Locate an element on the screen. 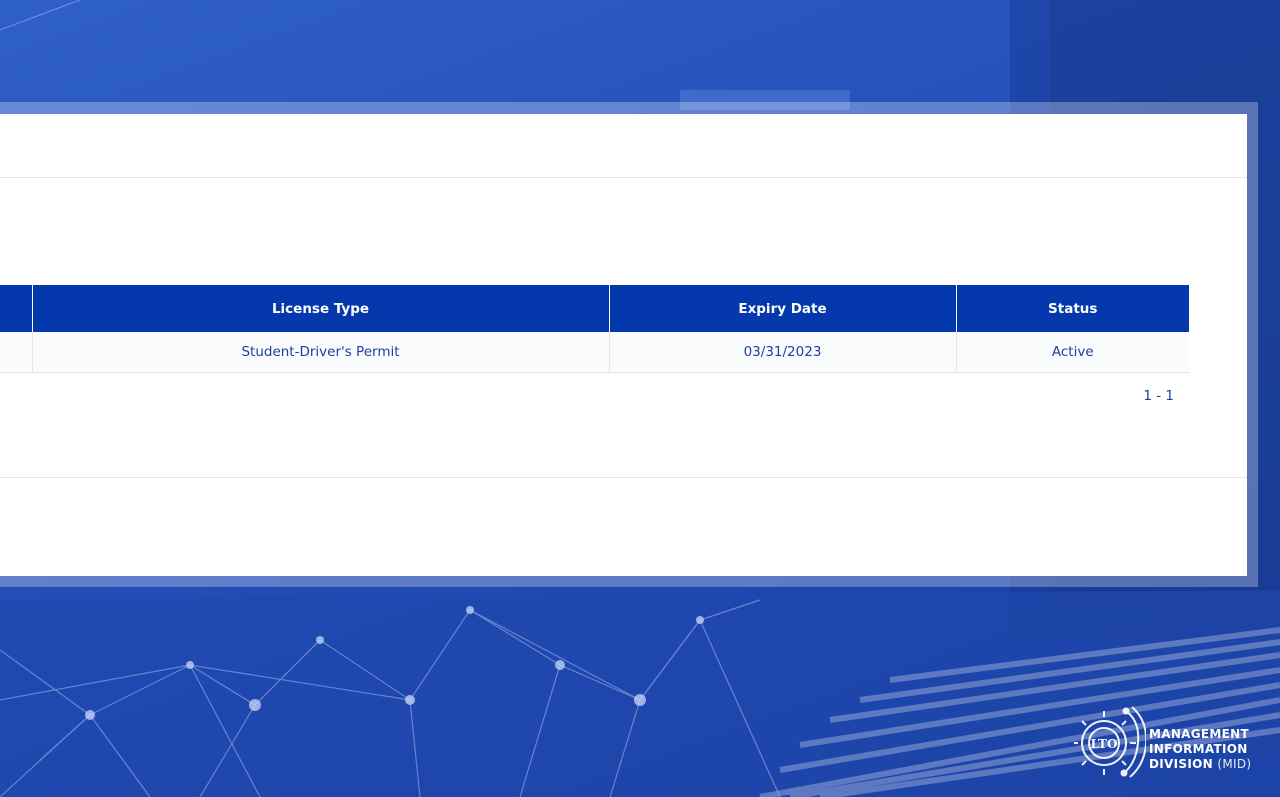 The image size is (1280, 797). column-header-first is located at coordinates (16, 308).